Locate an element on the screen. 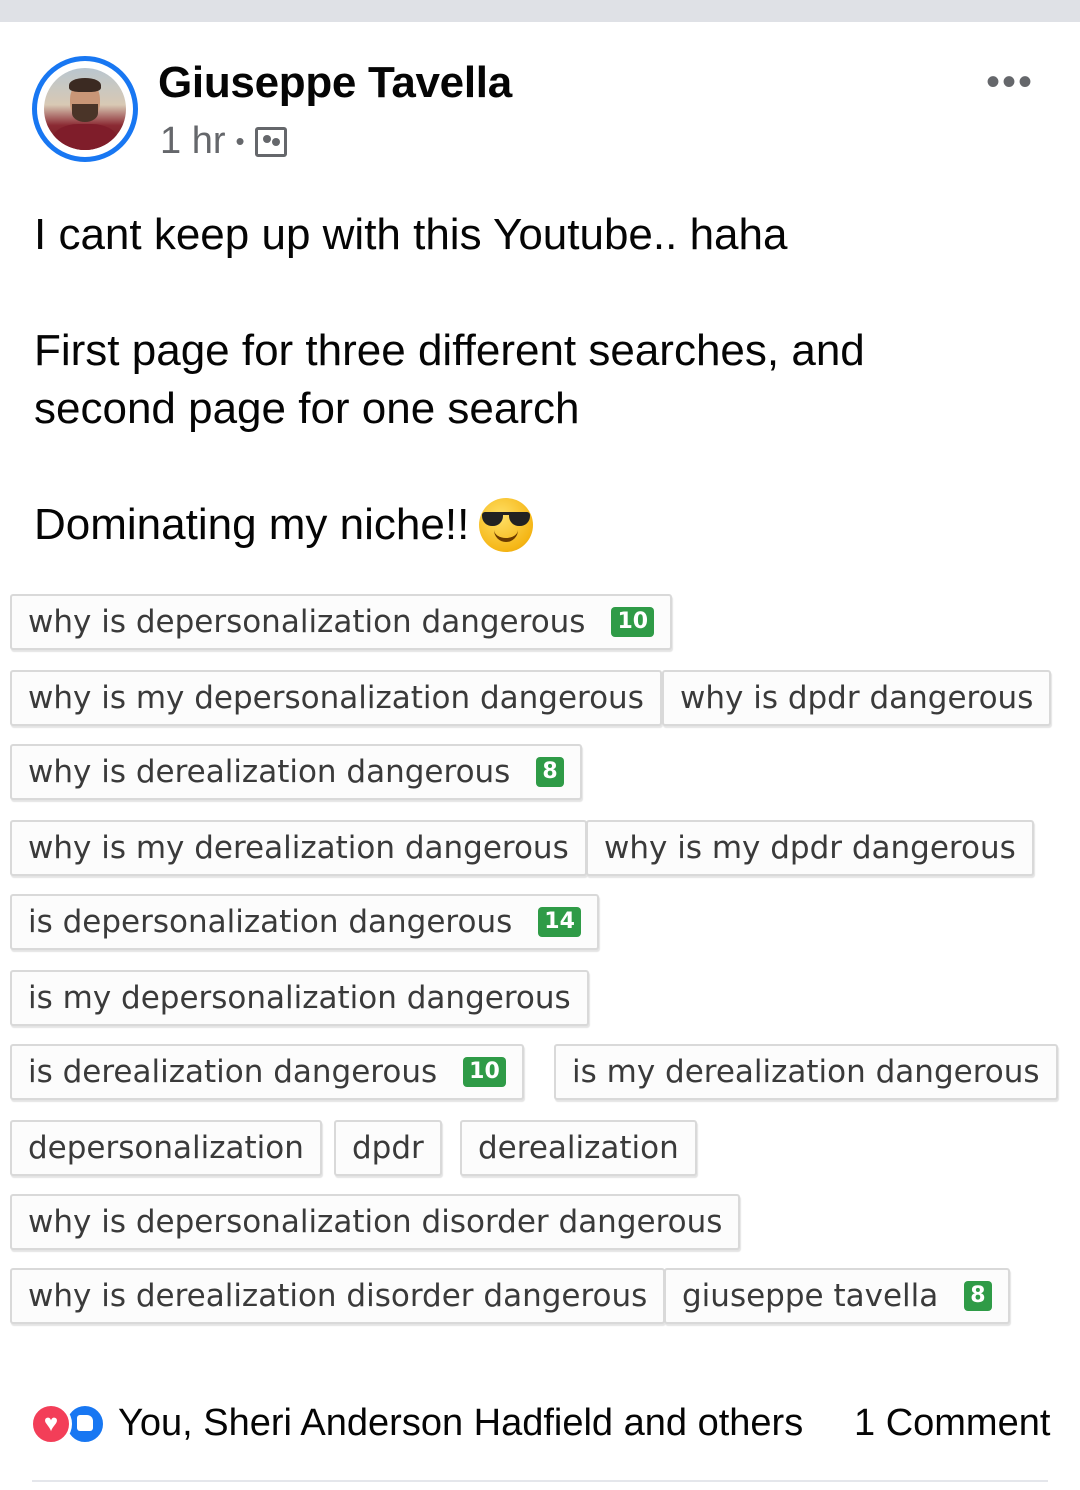 This screenshot has height=1490, width=1080. tag-label: why is my derealization dangerous is located at coordinates (298, 848).